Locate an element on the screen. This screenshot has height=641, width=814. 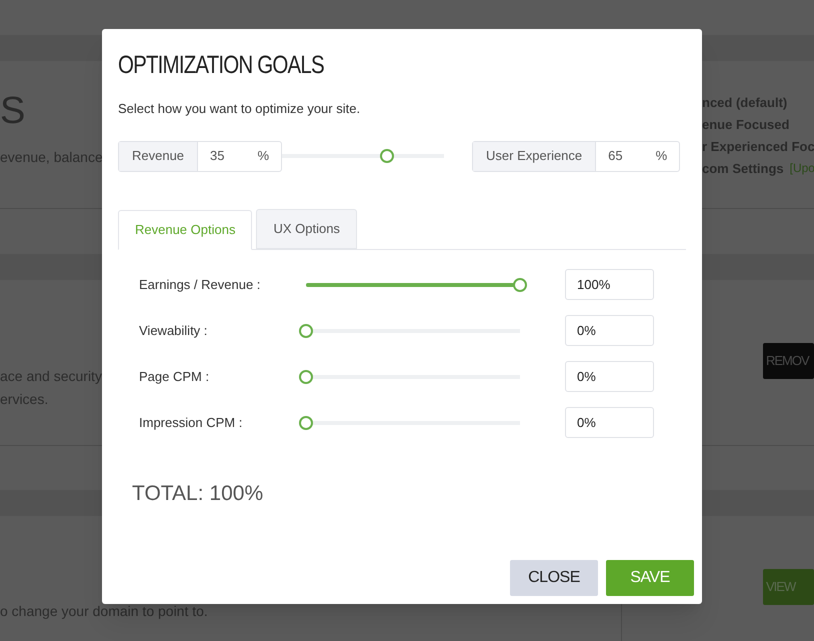
description: Select how you want to optimize your site. is located at coordinates (240, 109).